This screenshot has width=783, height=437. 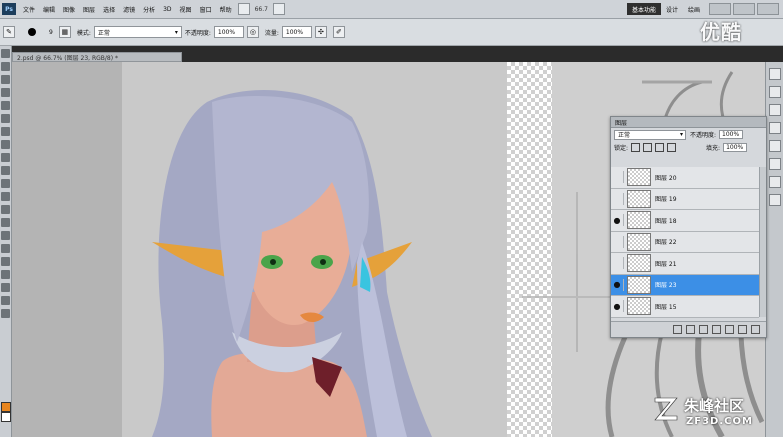 What do you see at coordinates (5, 287) in the screenshot?
I see `3d-rotate-tool-icon` at bounding box center [5, 287].